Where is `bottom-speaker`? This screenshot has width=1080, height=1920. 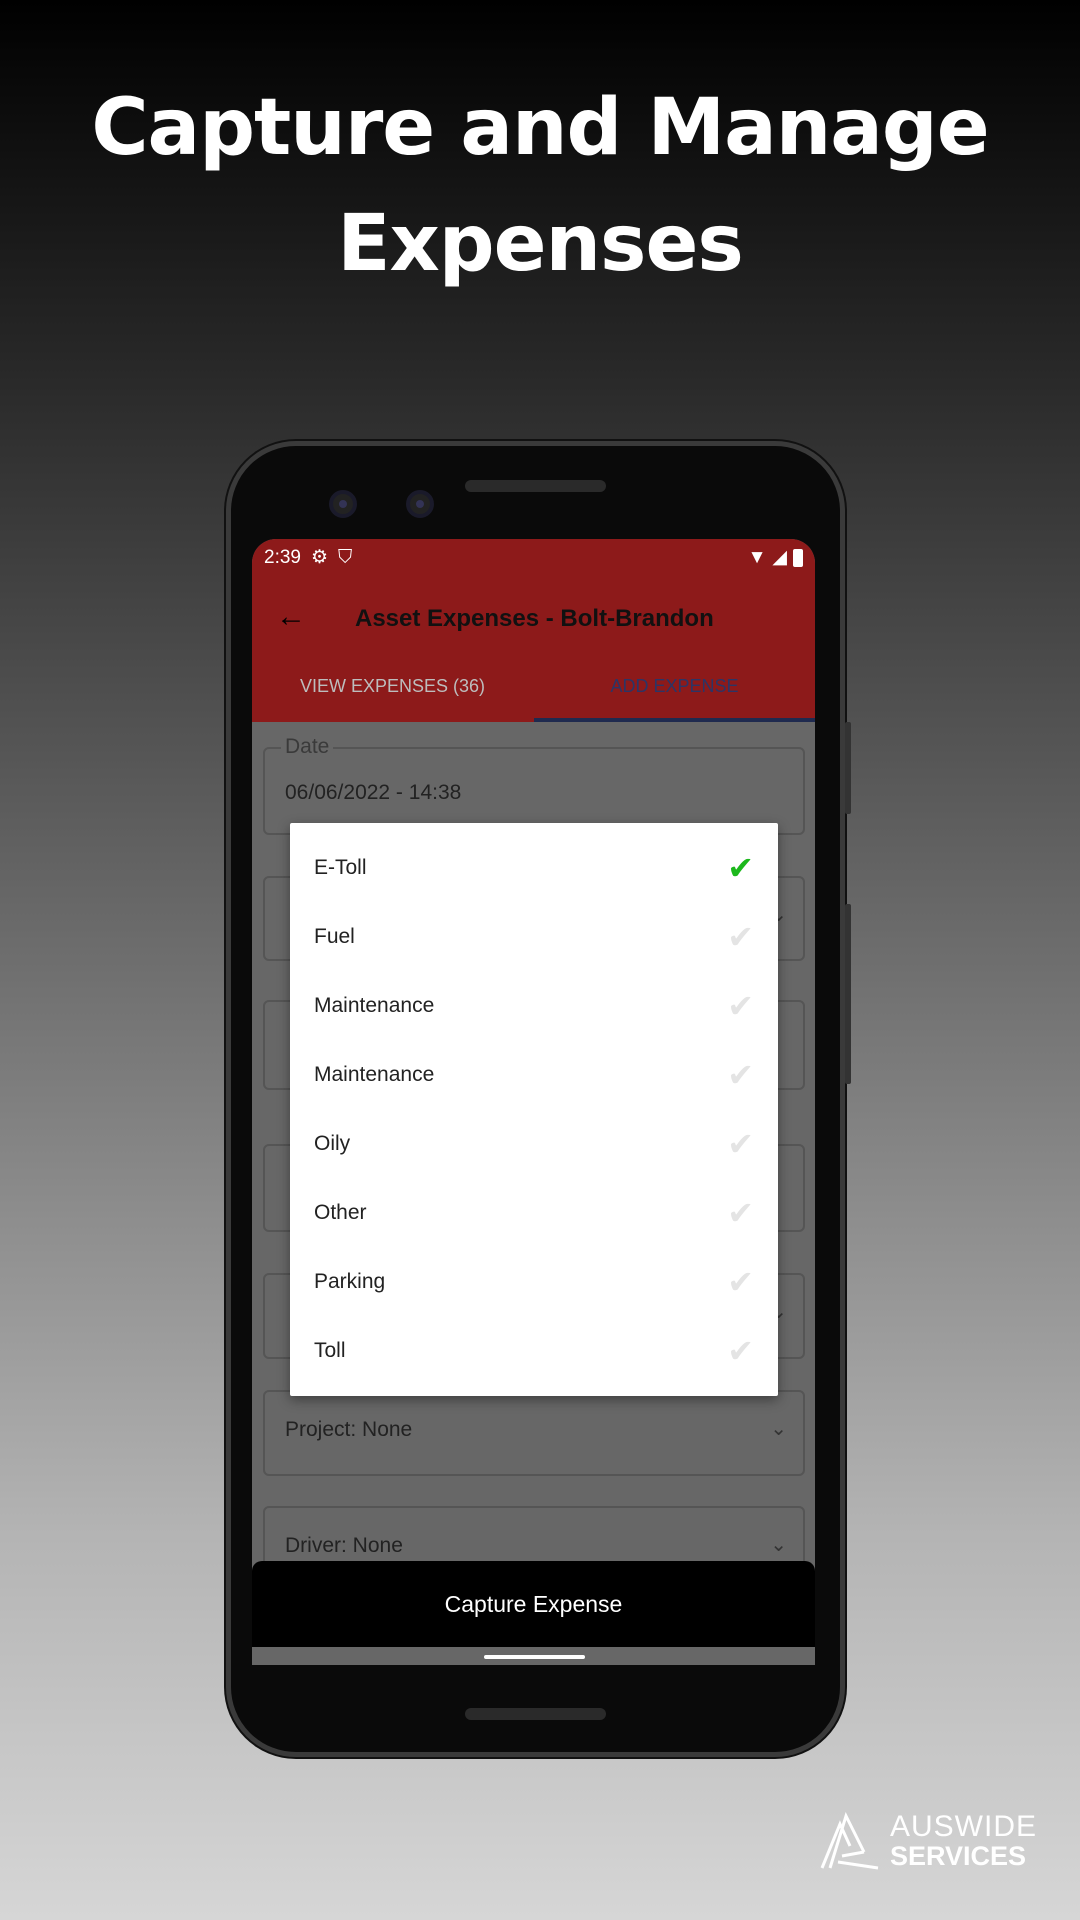
bottom-speaker is located at coordinates (535, 1714).